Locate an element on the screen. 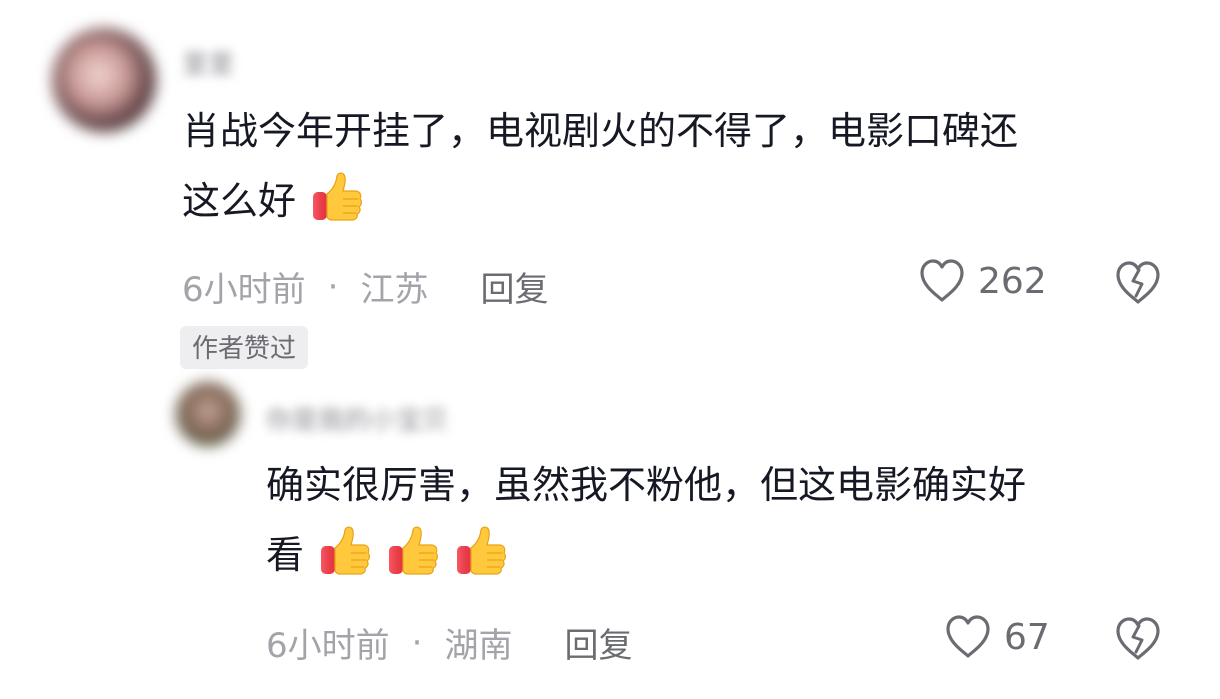 This screenshot has height=699, width=1220. like-button: 262 is located at coordinates (982, 281).